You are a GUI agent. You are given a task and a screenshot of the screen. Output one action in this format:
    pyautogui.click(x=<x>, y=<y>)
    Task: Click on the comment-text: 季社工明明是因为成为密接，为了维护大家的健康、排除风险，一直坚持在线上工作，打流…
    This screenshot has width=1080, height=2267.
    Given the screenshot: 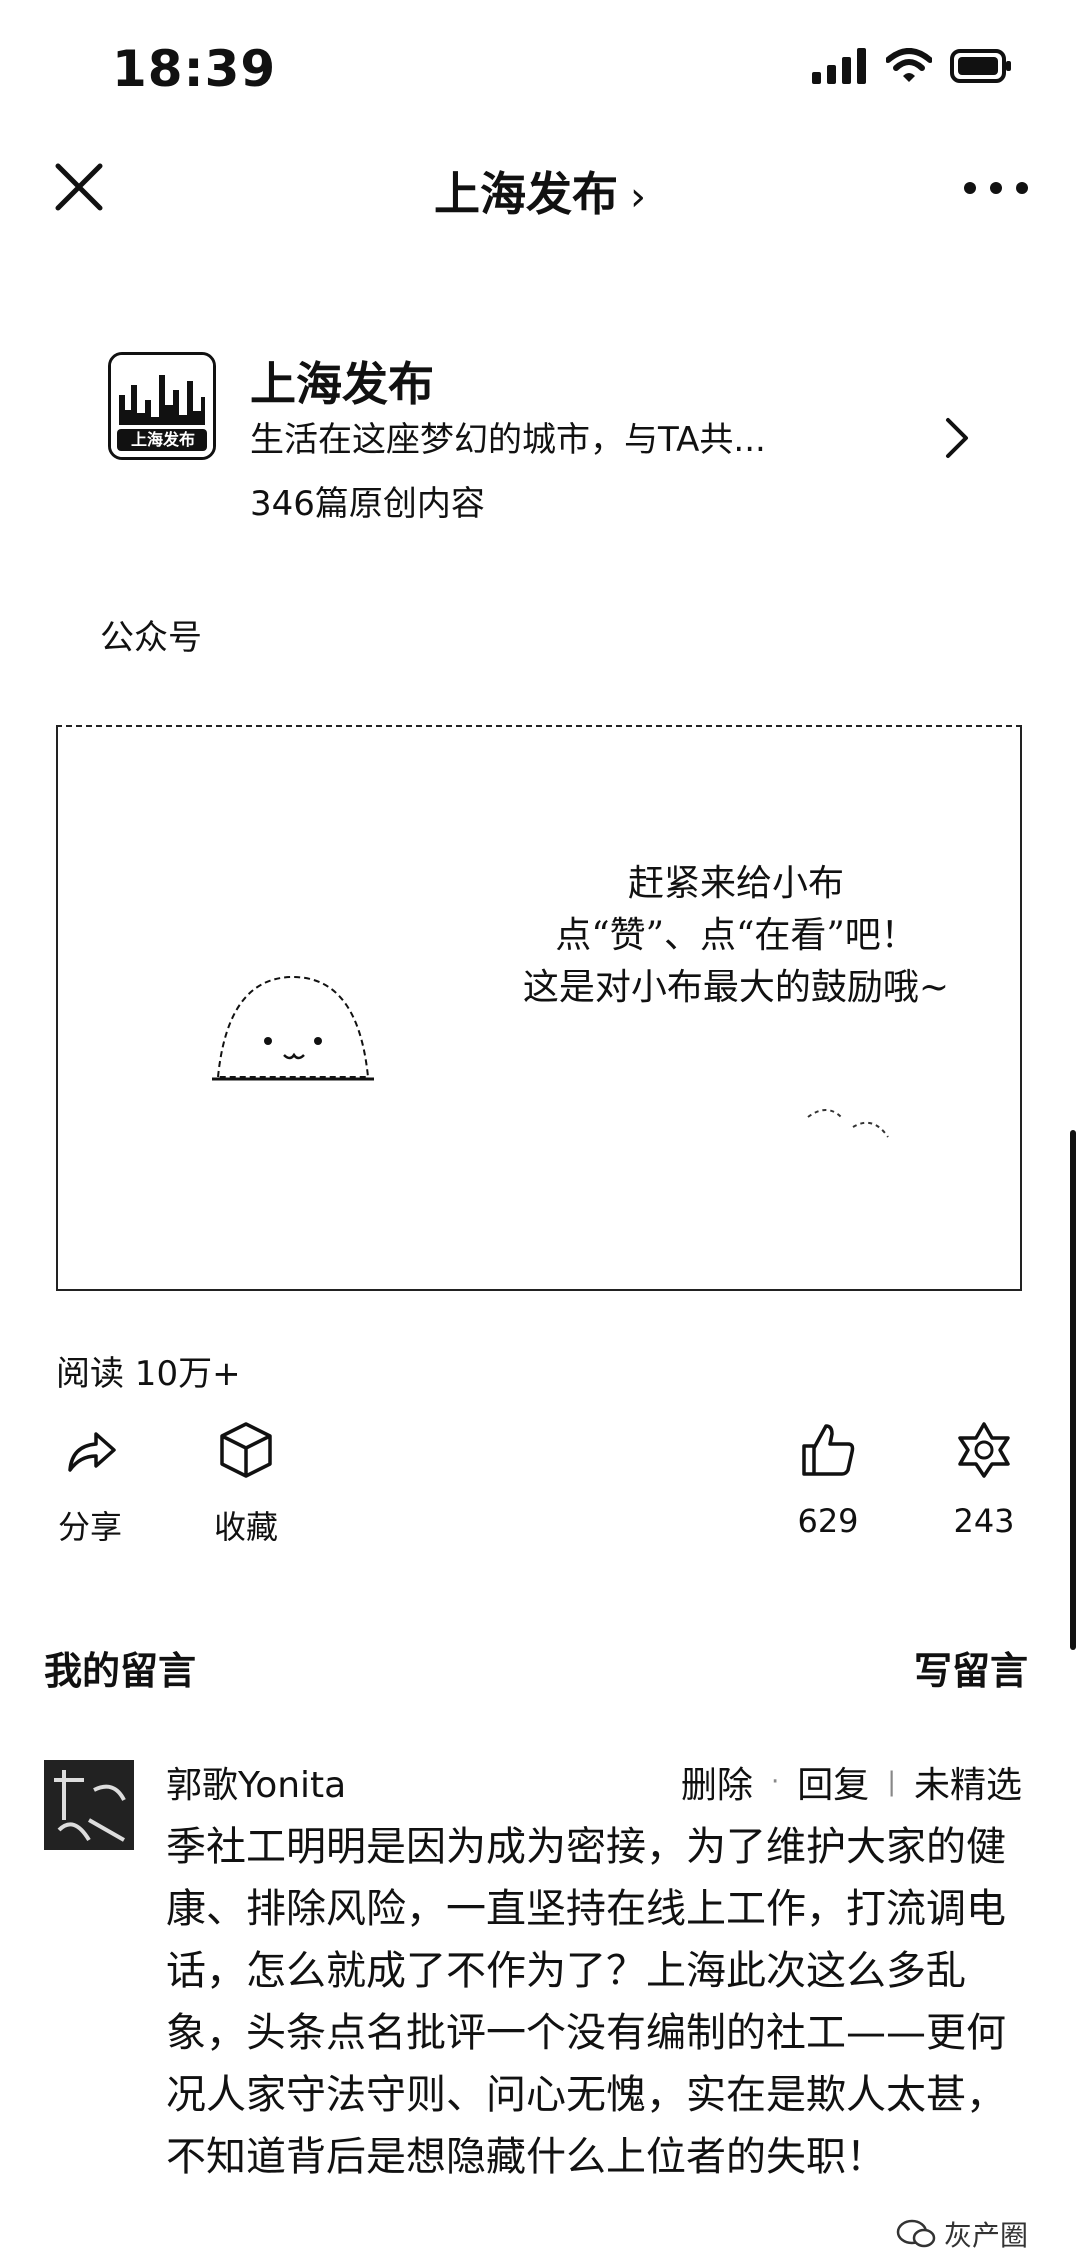 What is the action you would take?
    pyautogui.click(x=586, y=2002)
    